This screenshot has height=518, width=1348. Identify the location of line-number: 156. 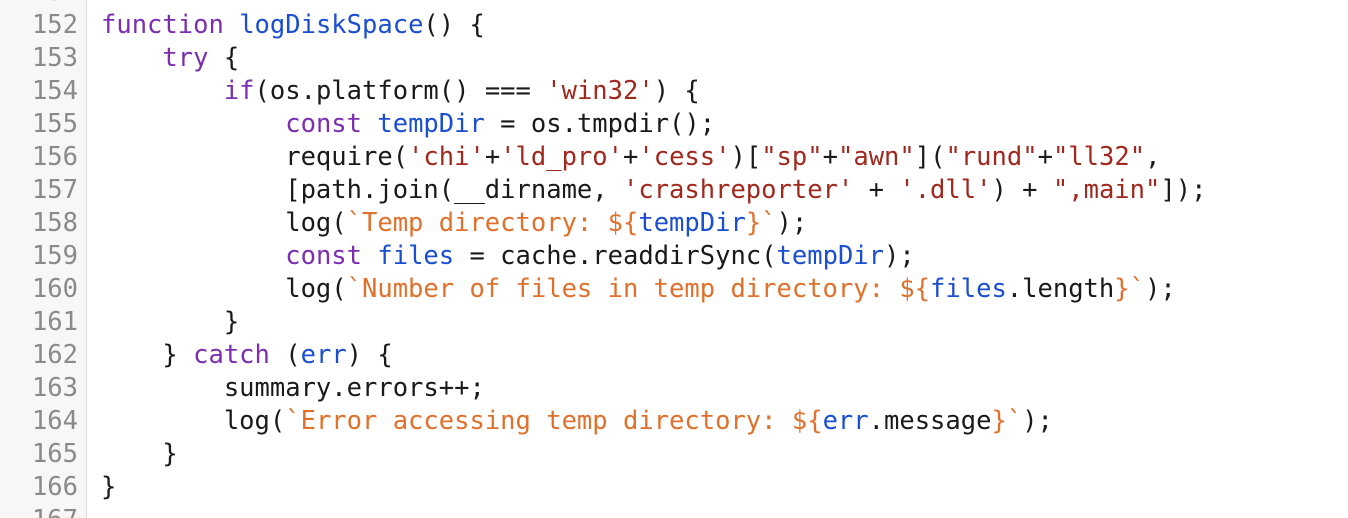
(54, 157).